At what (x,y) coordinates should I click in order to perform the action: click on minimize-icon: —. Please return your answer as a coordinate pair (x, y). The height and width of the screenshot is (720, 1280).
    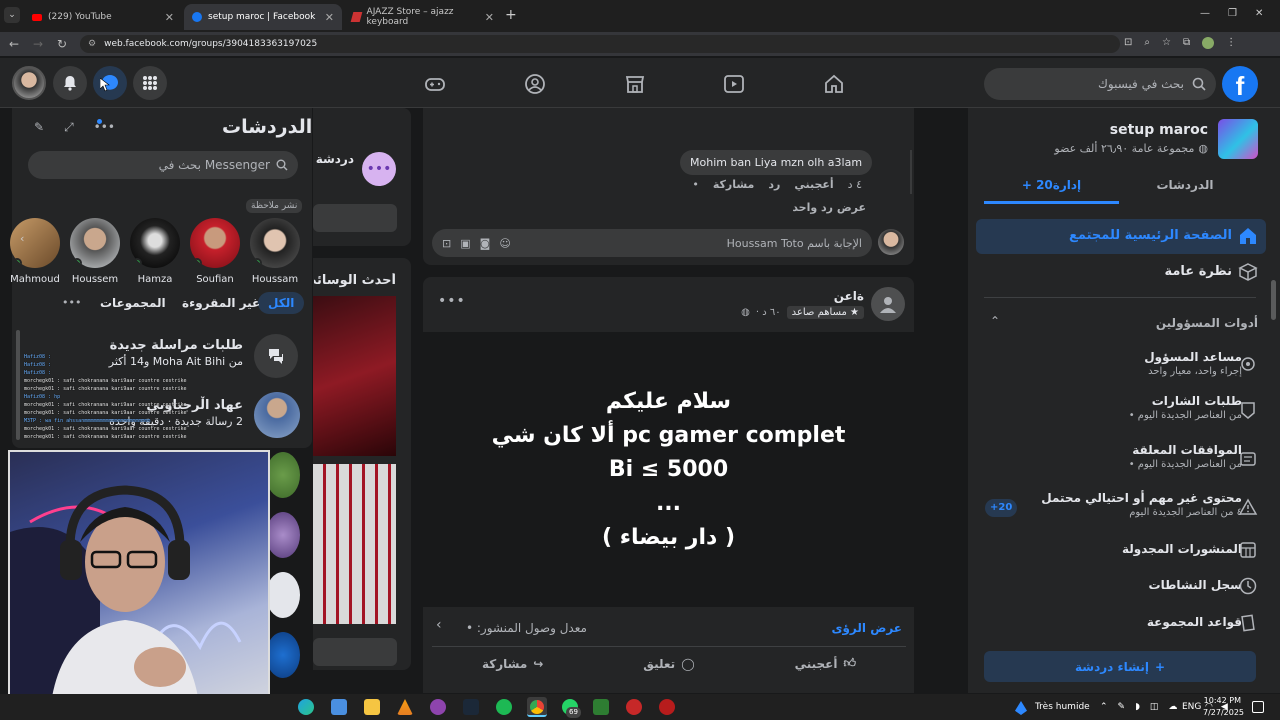
    Looking at the image, I should click on (1205, 13).